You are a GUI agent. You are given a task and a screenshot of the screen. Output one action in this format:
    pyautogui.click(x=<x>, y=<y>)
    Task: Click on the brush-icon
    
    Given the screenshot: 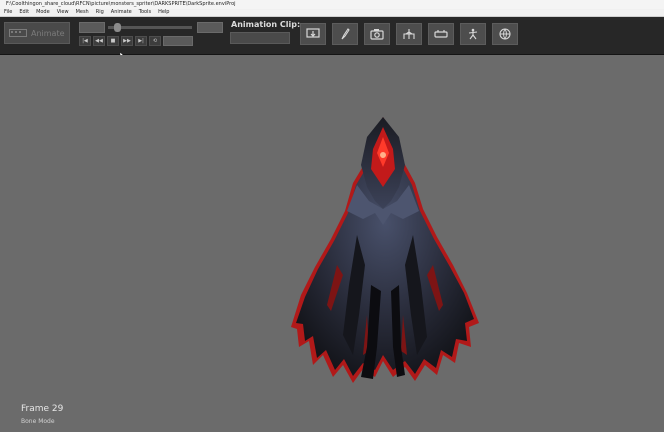 What is the action you would take?
    pyautogui.click(x=345, y=34)
    